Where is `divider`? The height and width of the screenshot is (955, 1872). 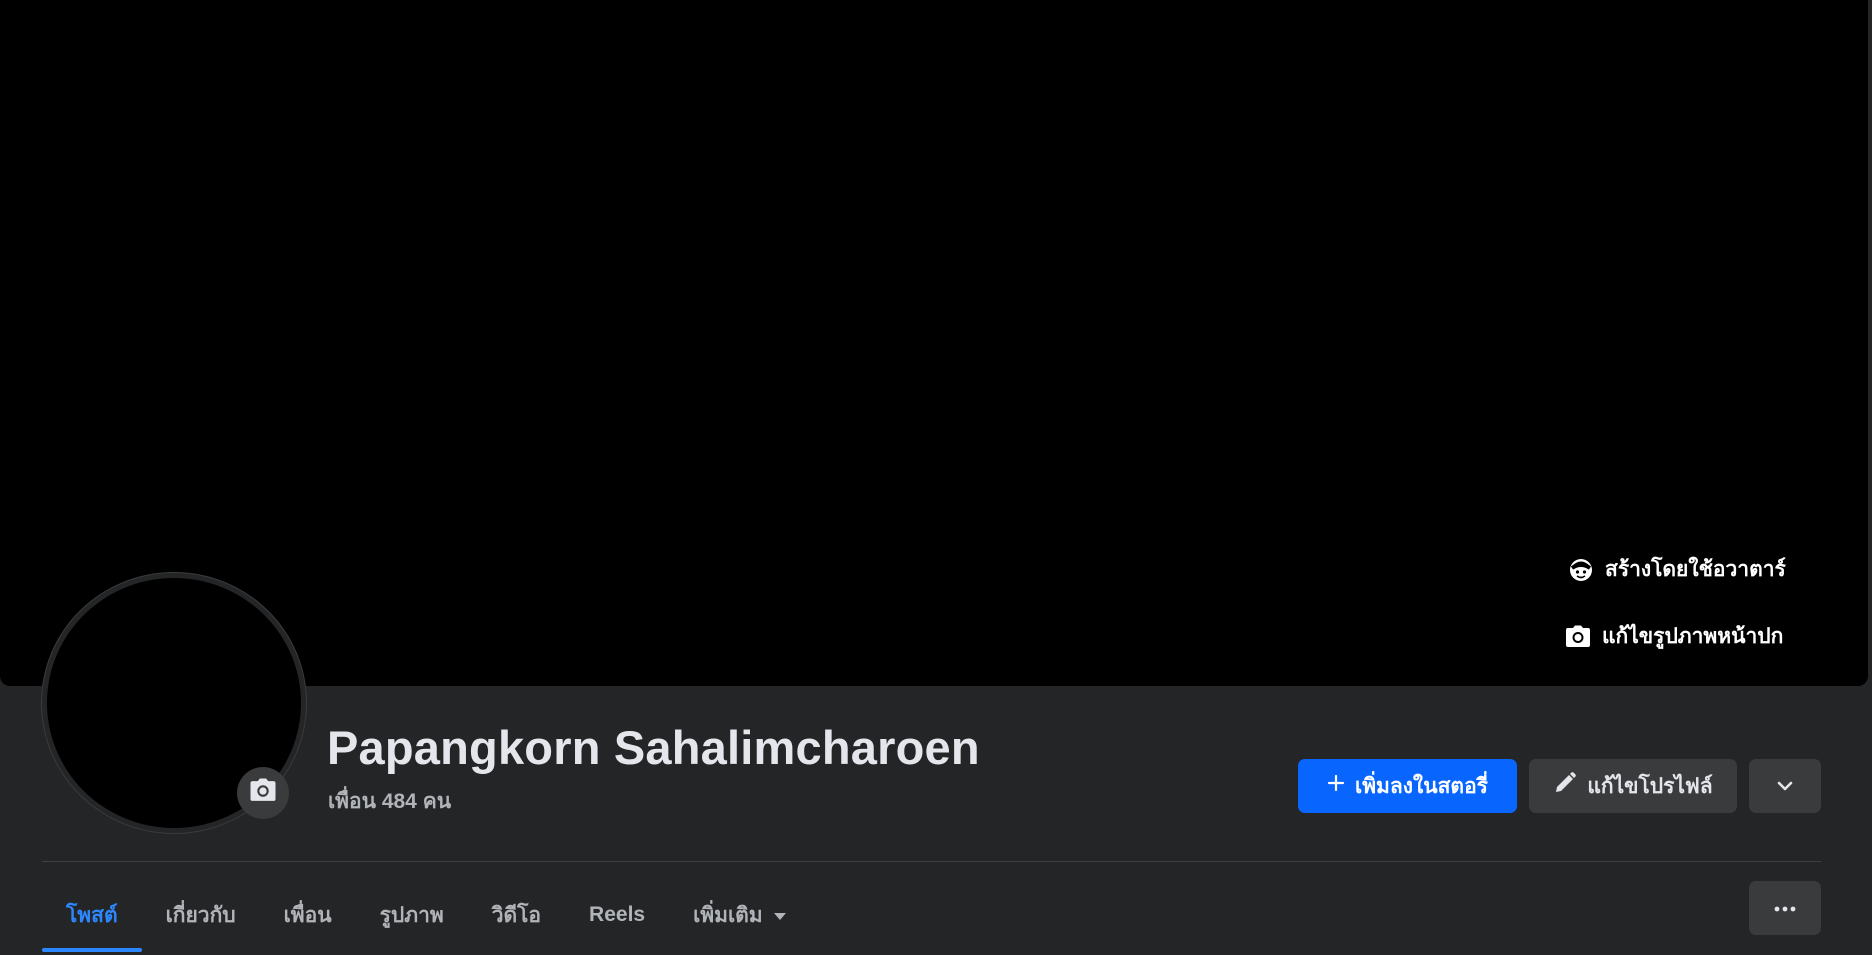
divider is located at coordinates (931, 861).